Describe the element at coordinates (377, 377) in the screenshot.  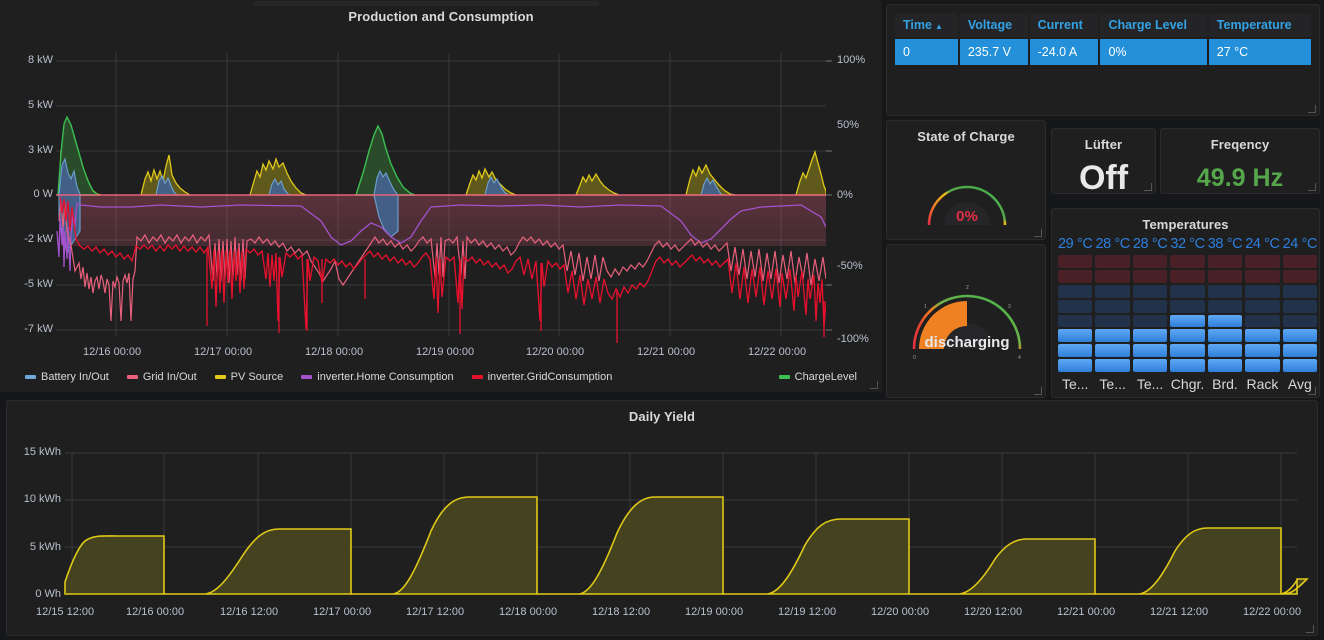
I see `legend-item-home-consumption: inverter.Home Consumption` at that location.